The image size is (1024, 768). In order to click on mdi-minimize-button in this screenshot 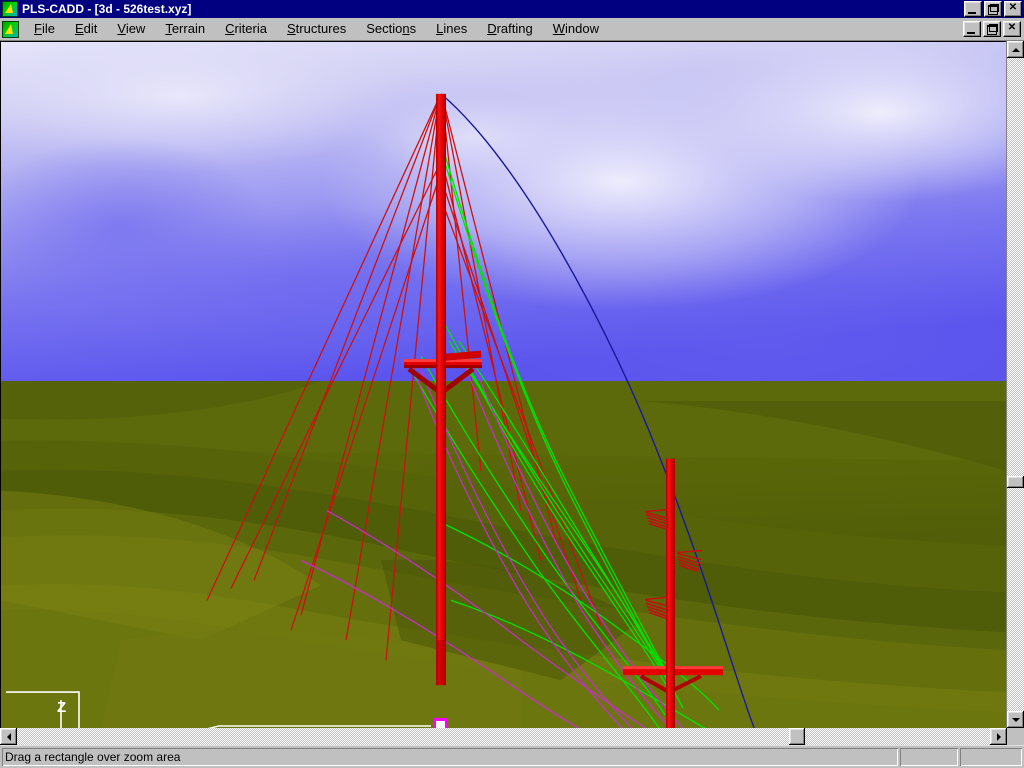, I will do `click(972, 29)`.